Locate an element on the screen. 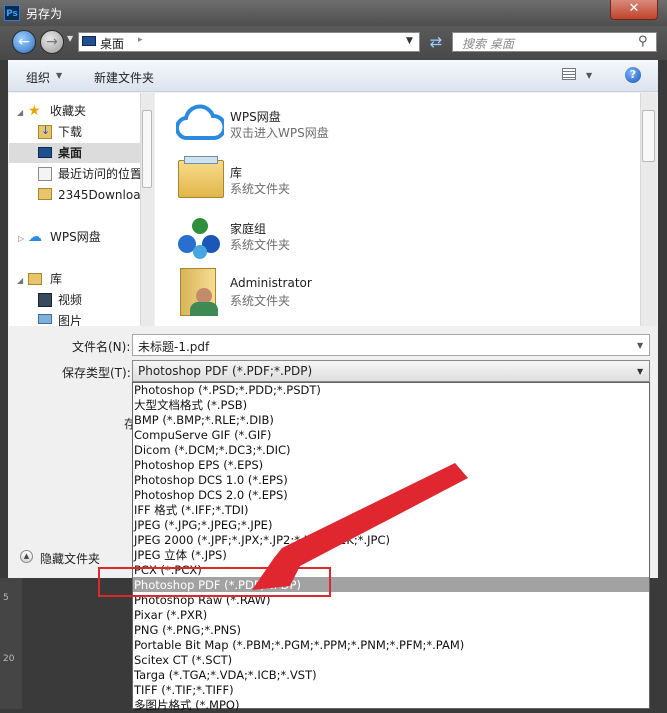  library-icon is located at coordinates (35, 279).